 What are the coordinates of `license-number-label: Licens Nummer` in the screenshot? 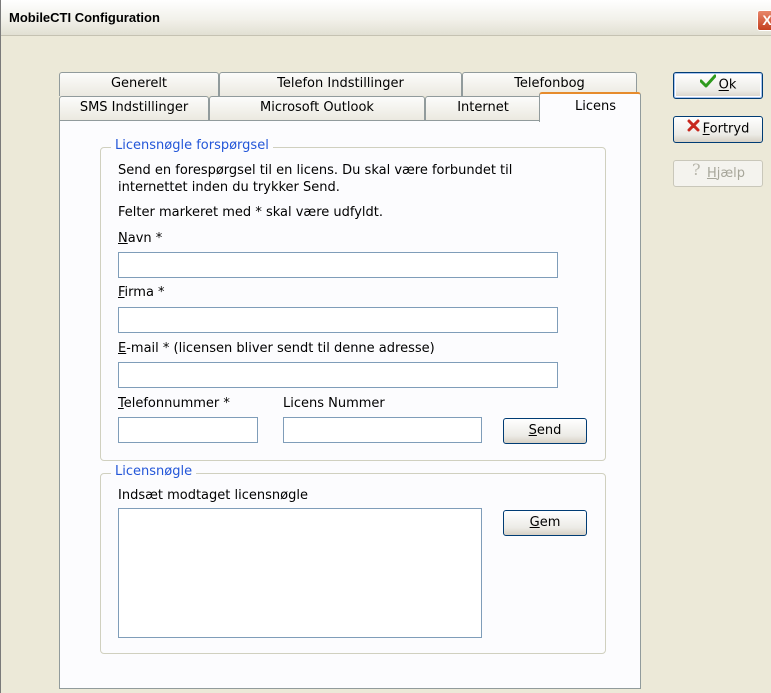 It's located at (334, 403).